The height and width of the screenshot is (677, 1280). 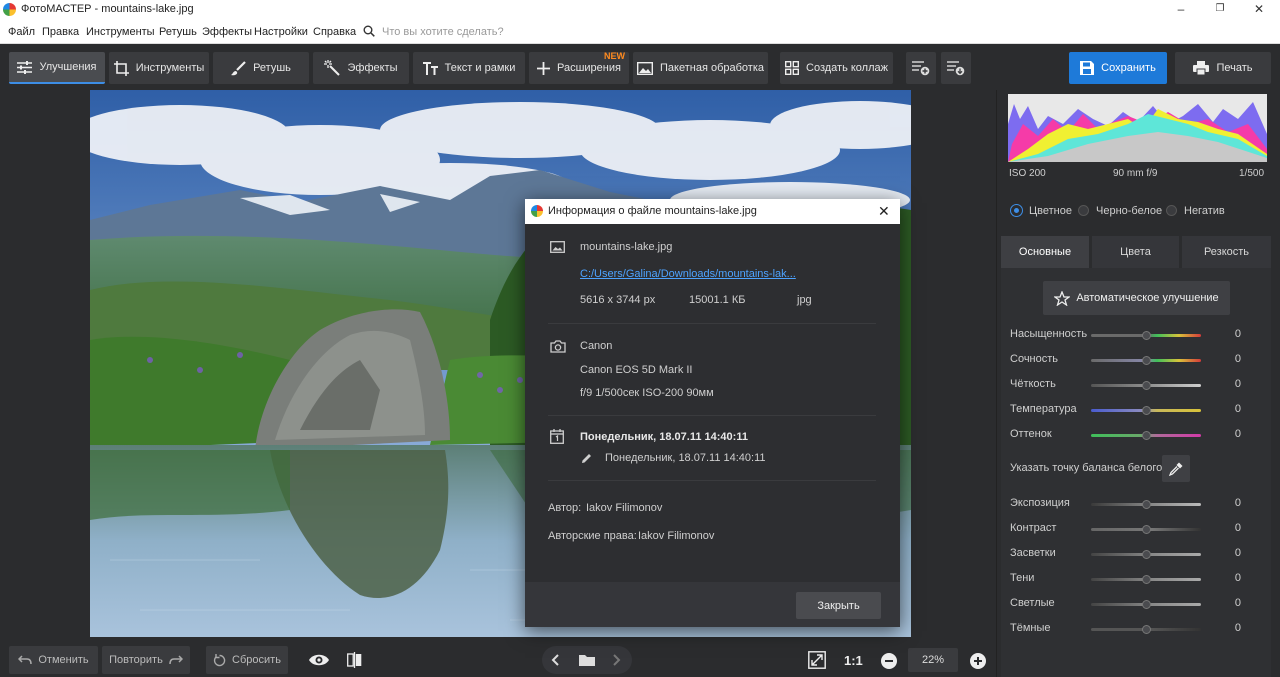 I want to click on next-file-icon, so click(x=617, y=660).